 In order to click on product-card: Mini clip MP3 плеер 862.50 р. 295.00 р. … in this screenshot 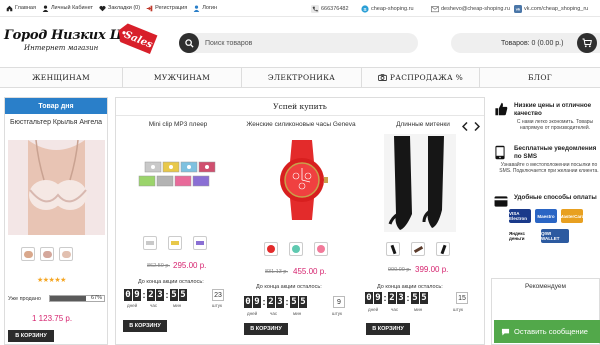, I will do `click(178, 231)`.